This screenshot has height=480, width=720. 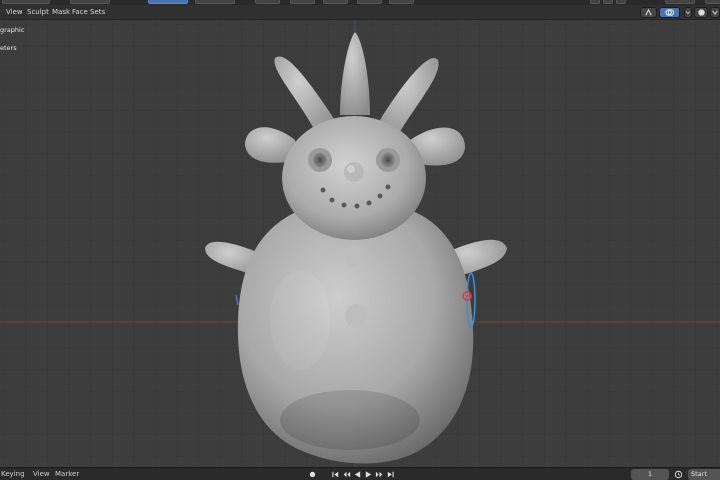 I want to click on symmetry-y-toggle, so click(x=621, y=2).